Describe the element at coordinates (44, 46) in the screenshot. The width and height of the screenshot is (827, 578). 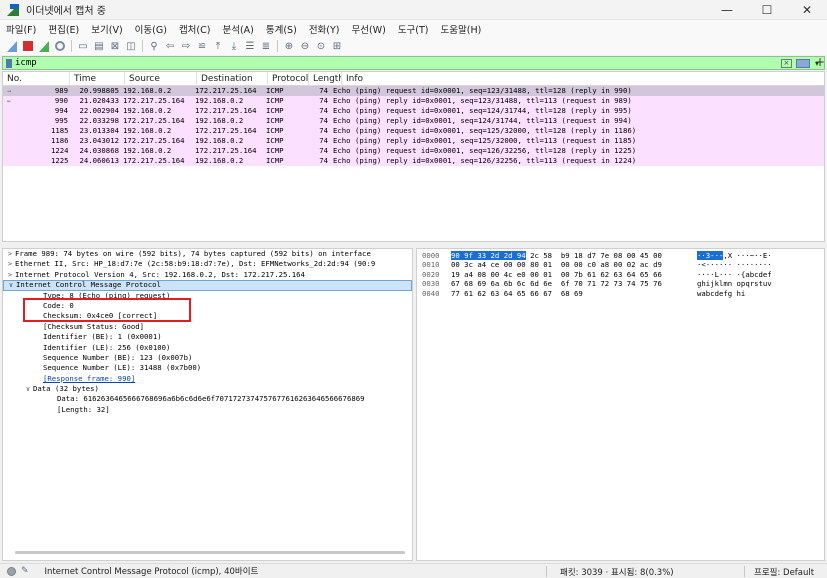
I see `restart-capture-button` at that location.